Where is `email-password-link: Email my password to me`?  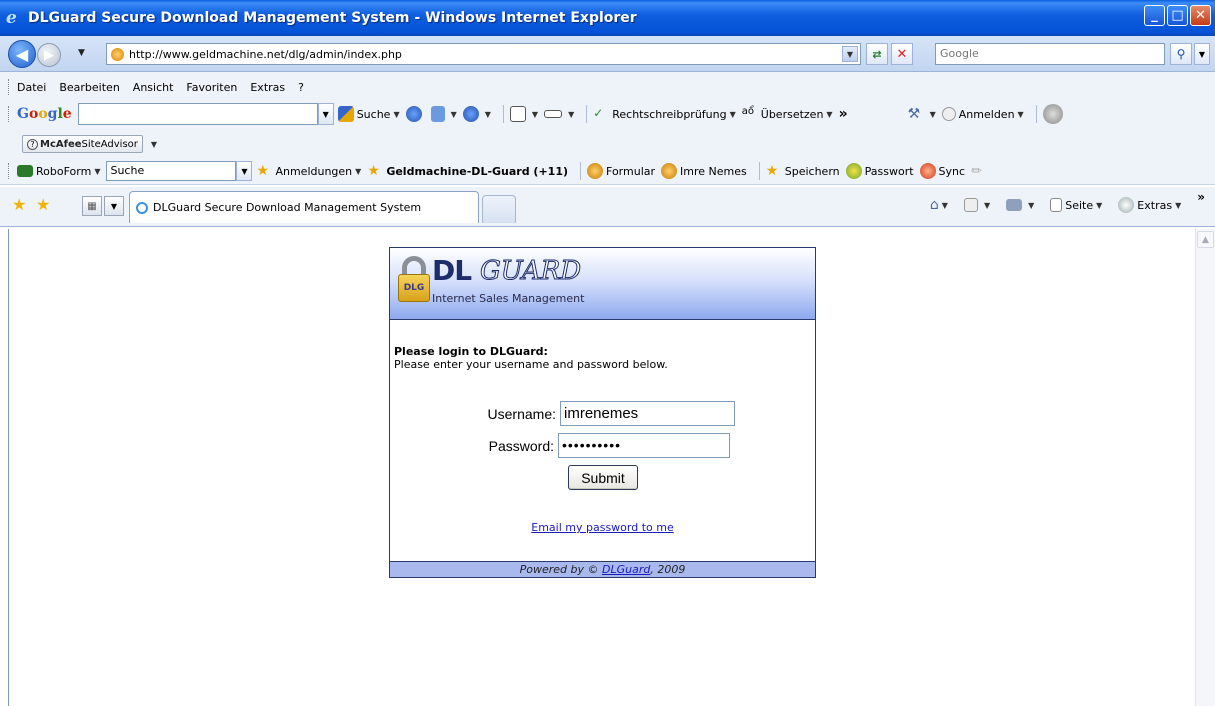 email-password-link: Email my password to me is located at coordinates (602, 527).